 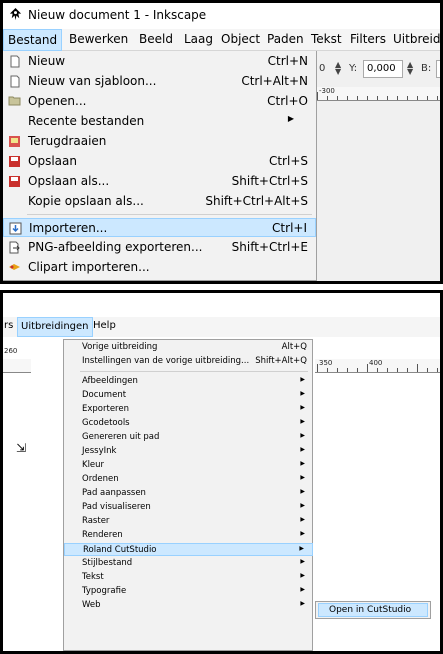 I want to click on menu-item-stijlbestand: Stijlbestand ▶, so click(x=188, y=563).